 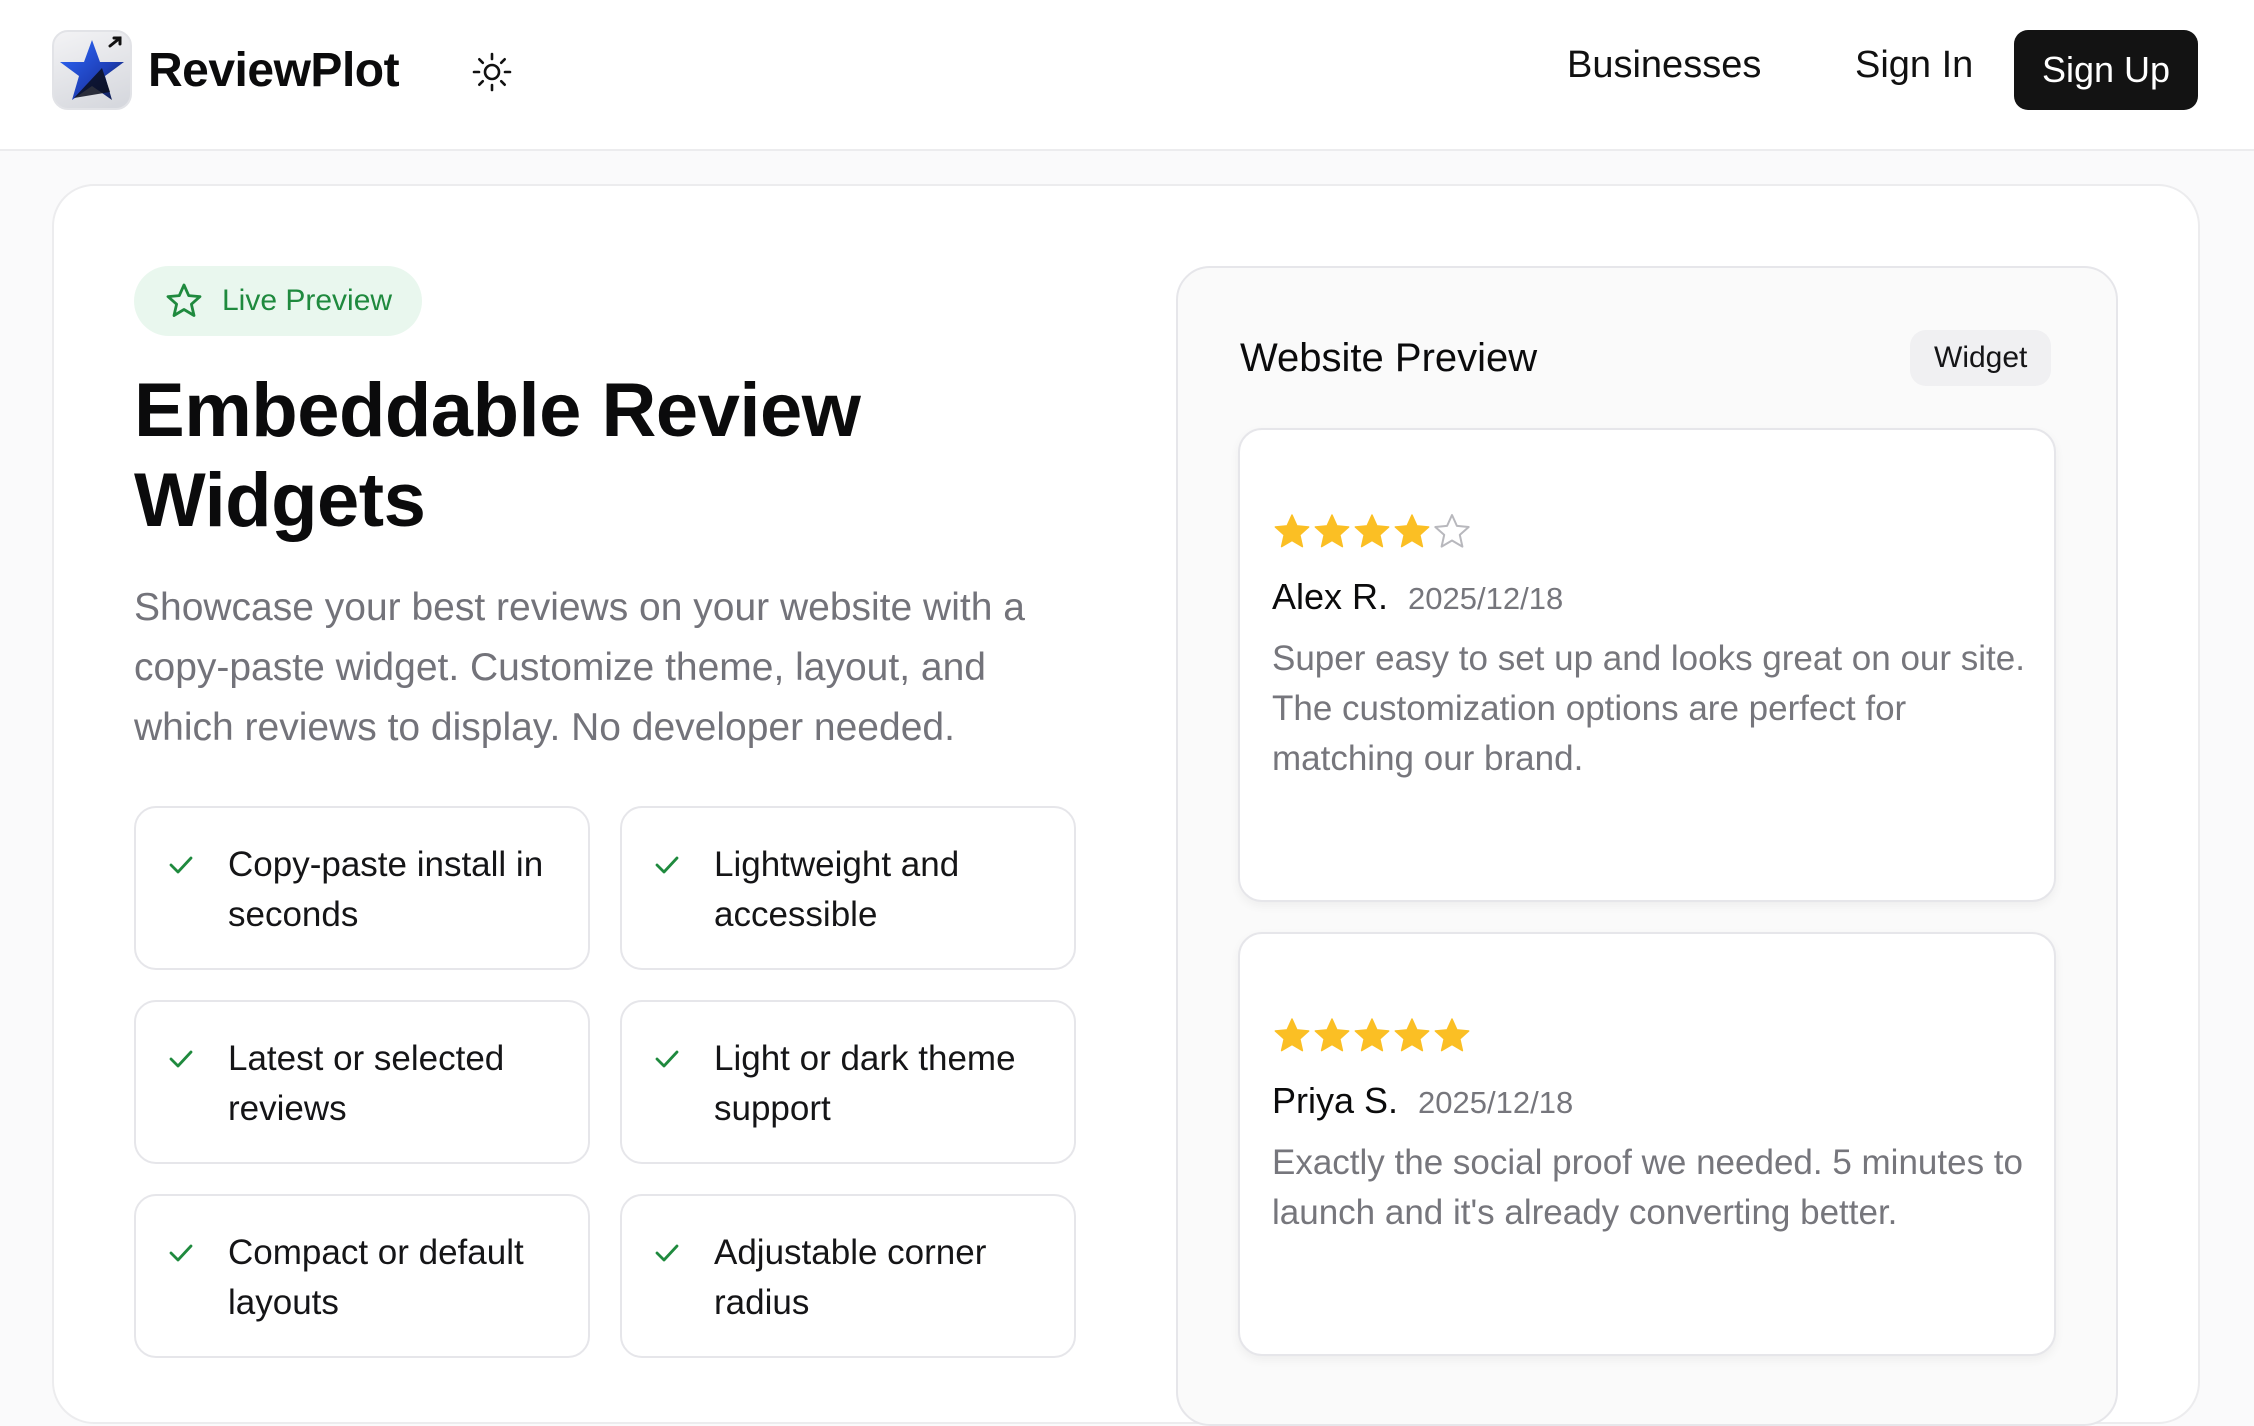 I want to click on widget-tag: Widget, so click(x=1981, y=358).